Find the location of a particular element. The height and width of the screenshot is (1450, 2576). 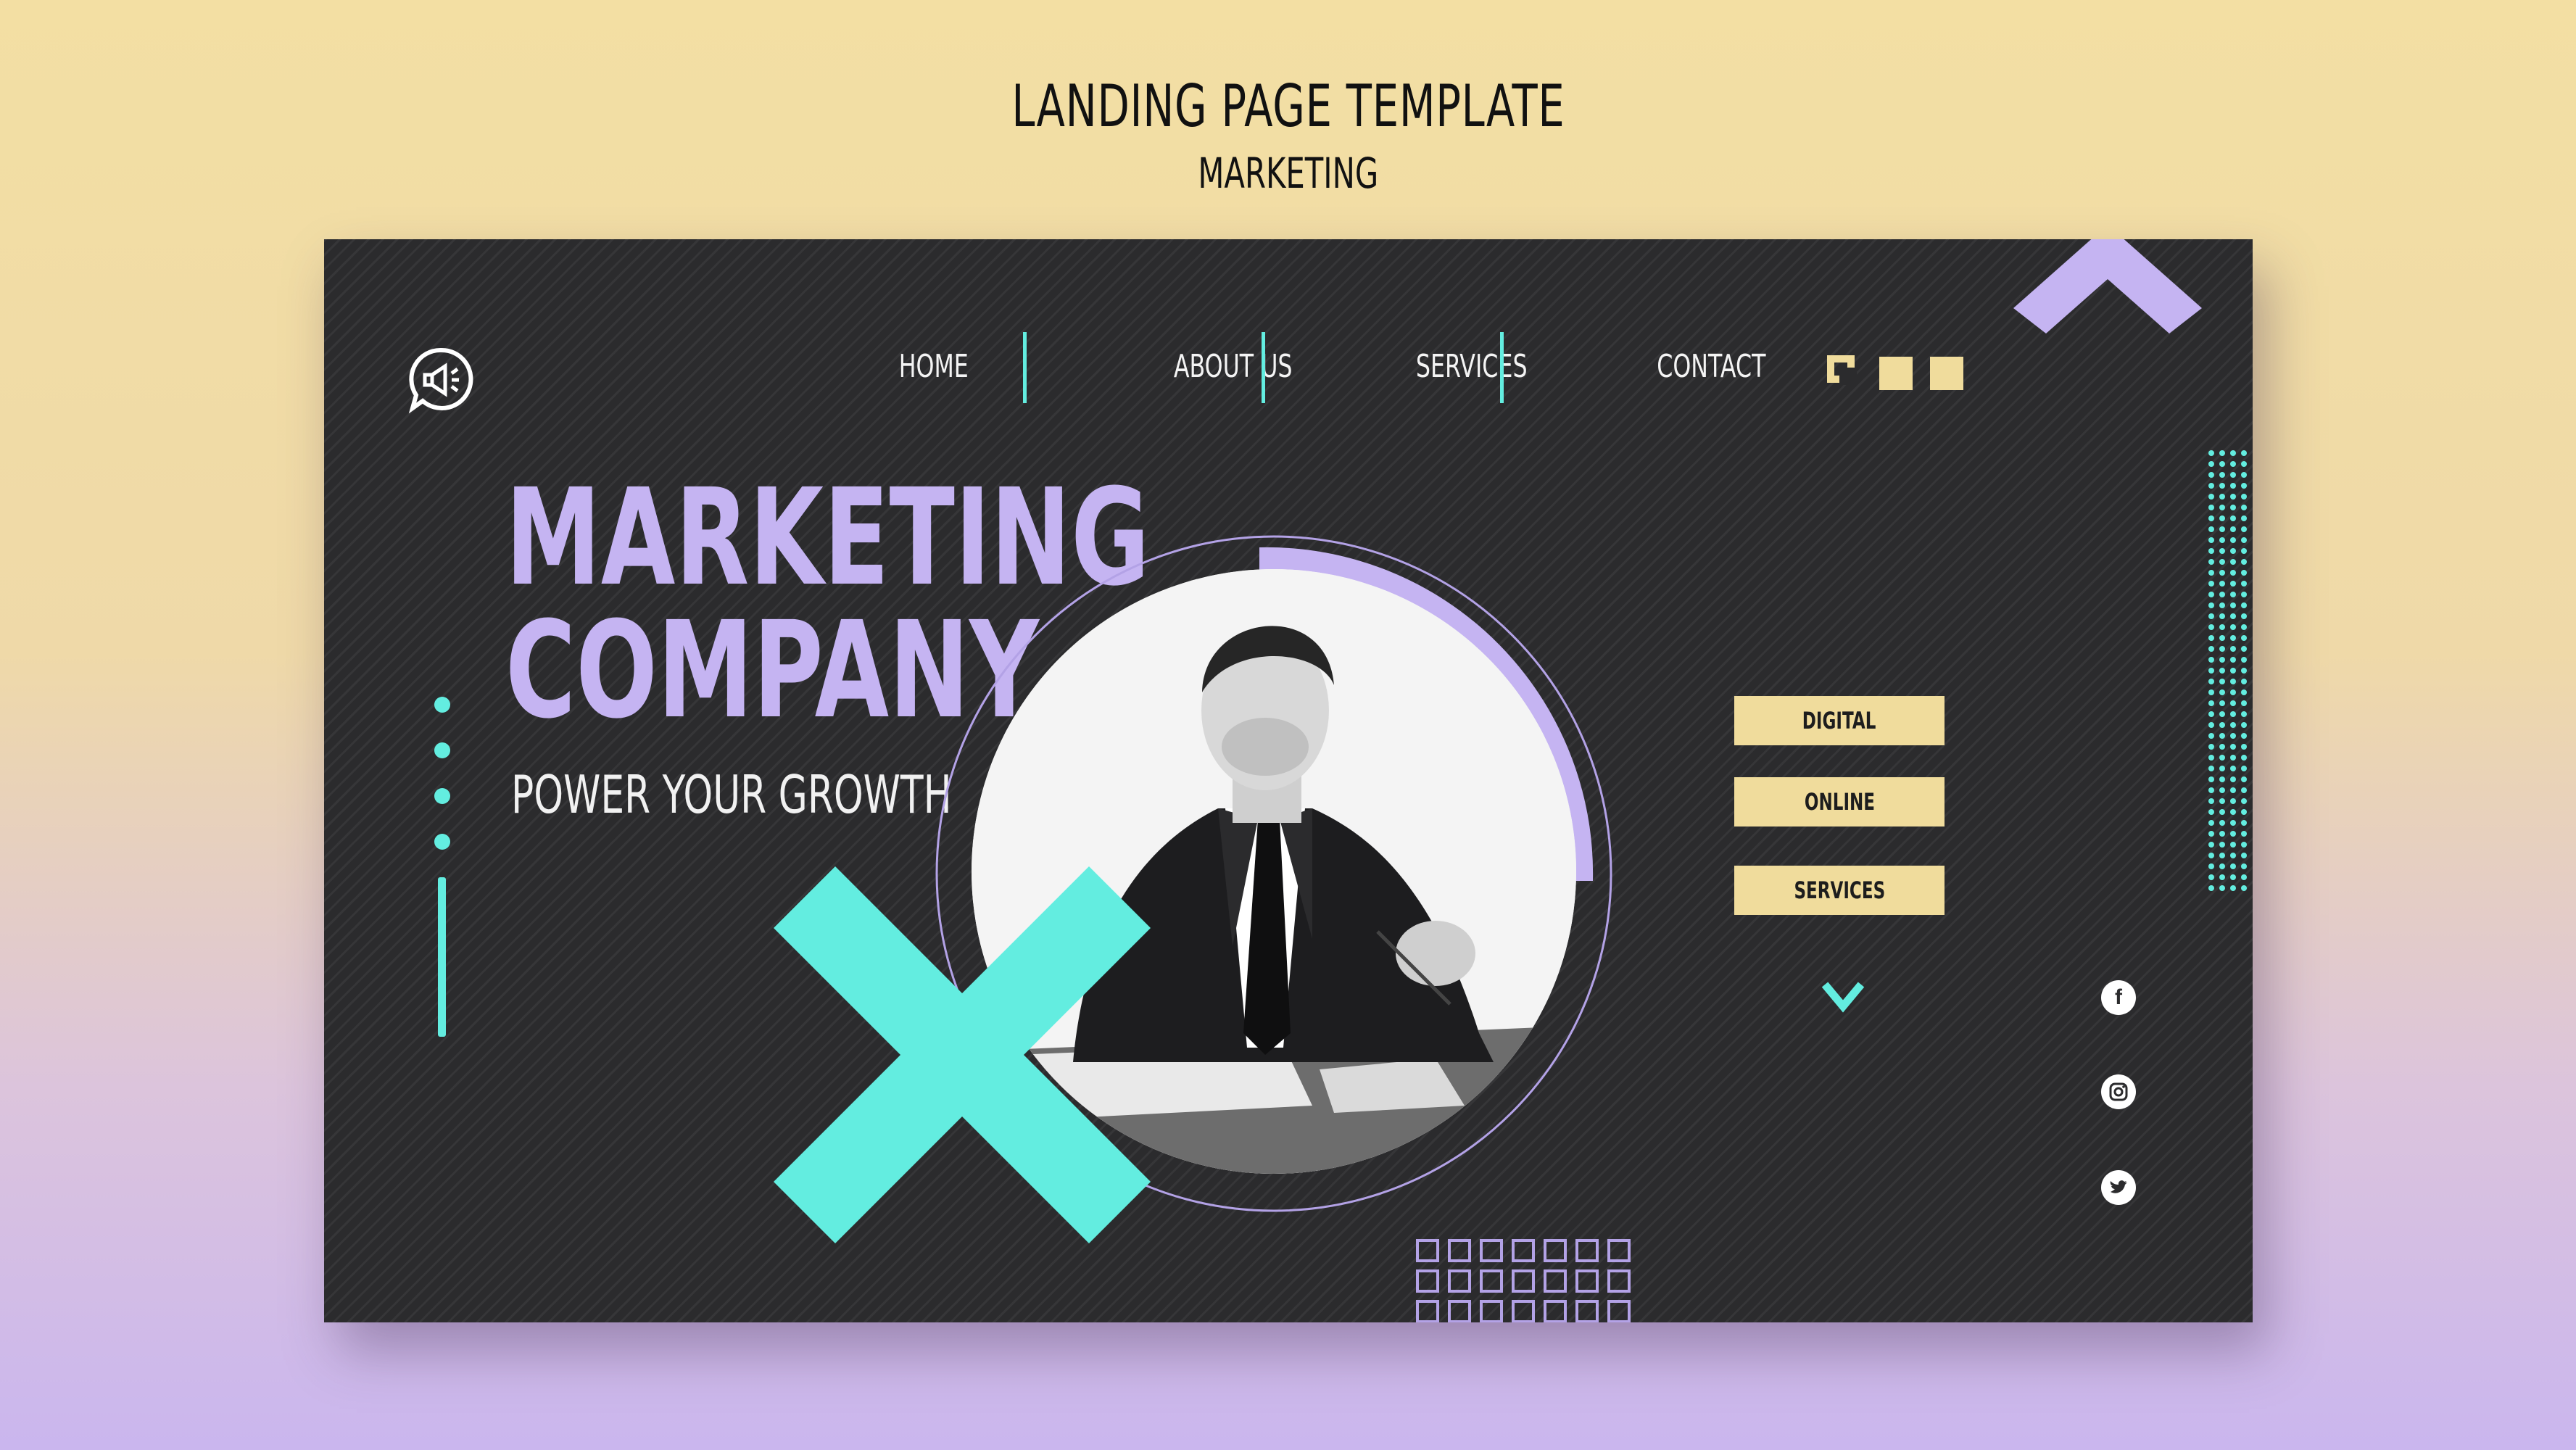

nav-services: SERVICES is located at coordinates (1472, 367).